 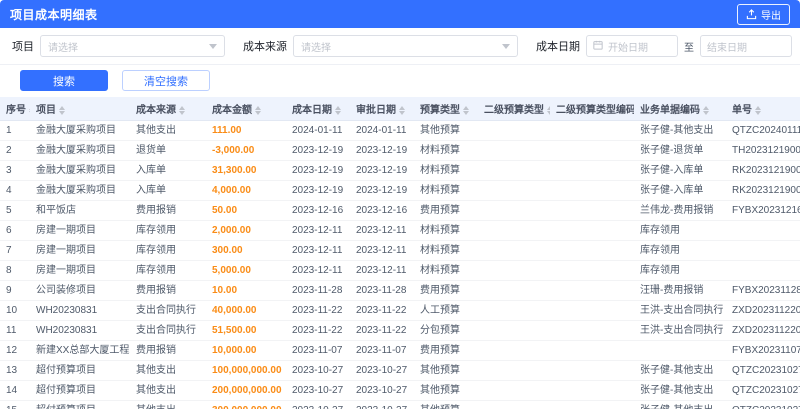 What do you see at coordinates (382, 350) in the screenshot?
I see `cell-approval-date: 2023-11-07` at bounding box center [382, 350].